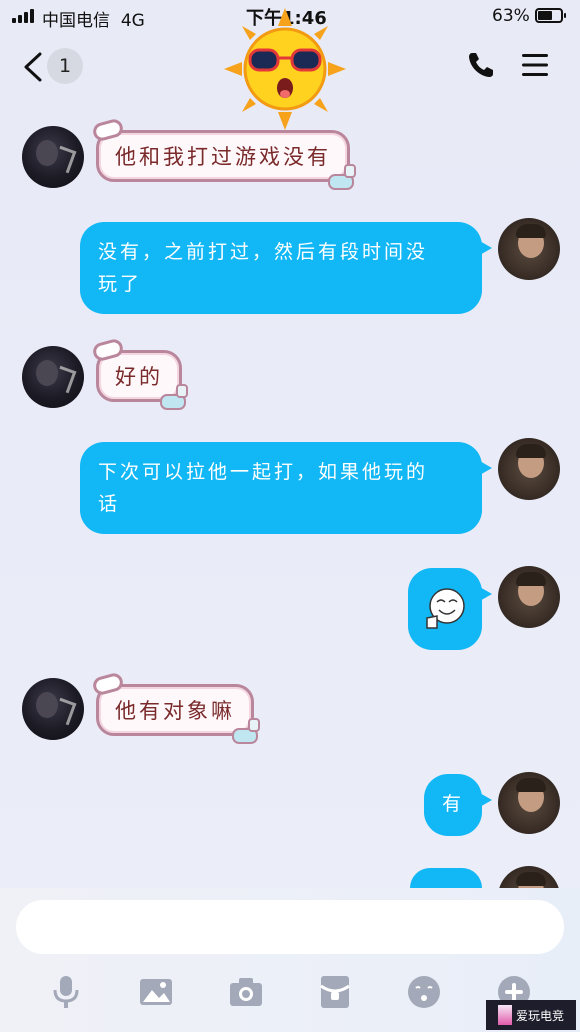  What do you see at coordinates (139, 377) in the screenshot?
I see `message-text: 好的` at bounding box center [139, 377].